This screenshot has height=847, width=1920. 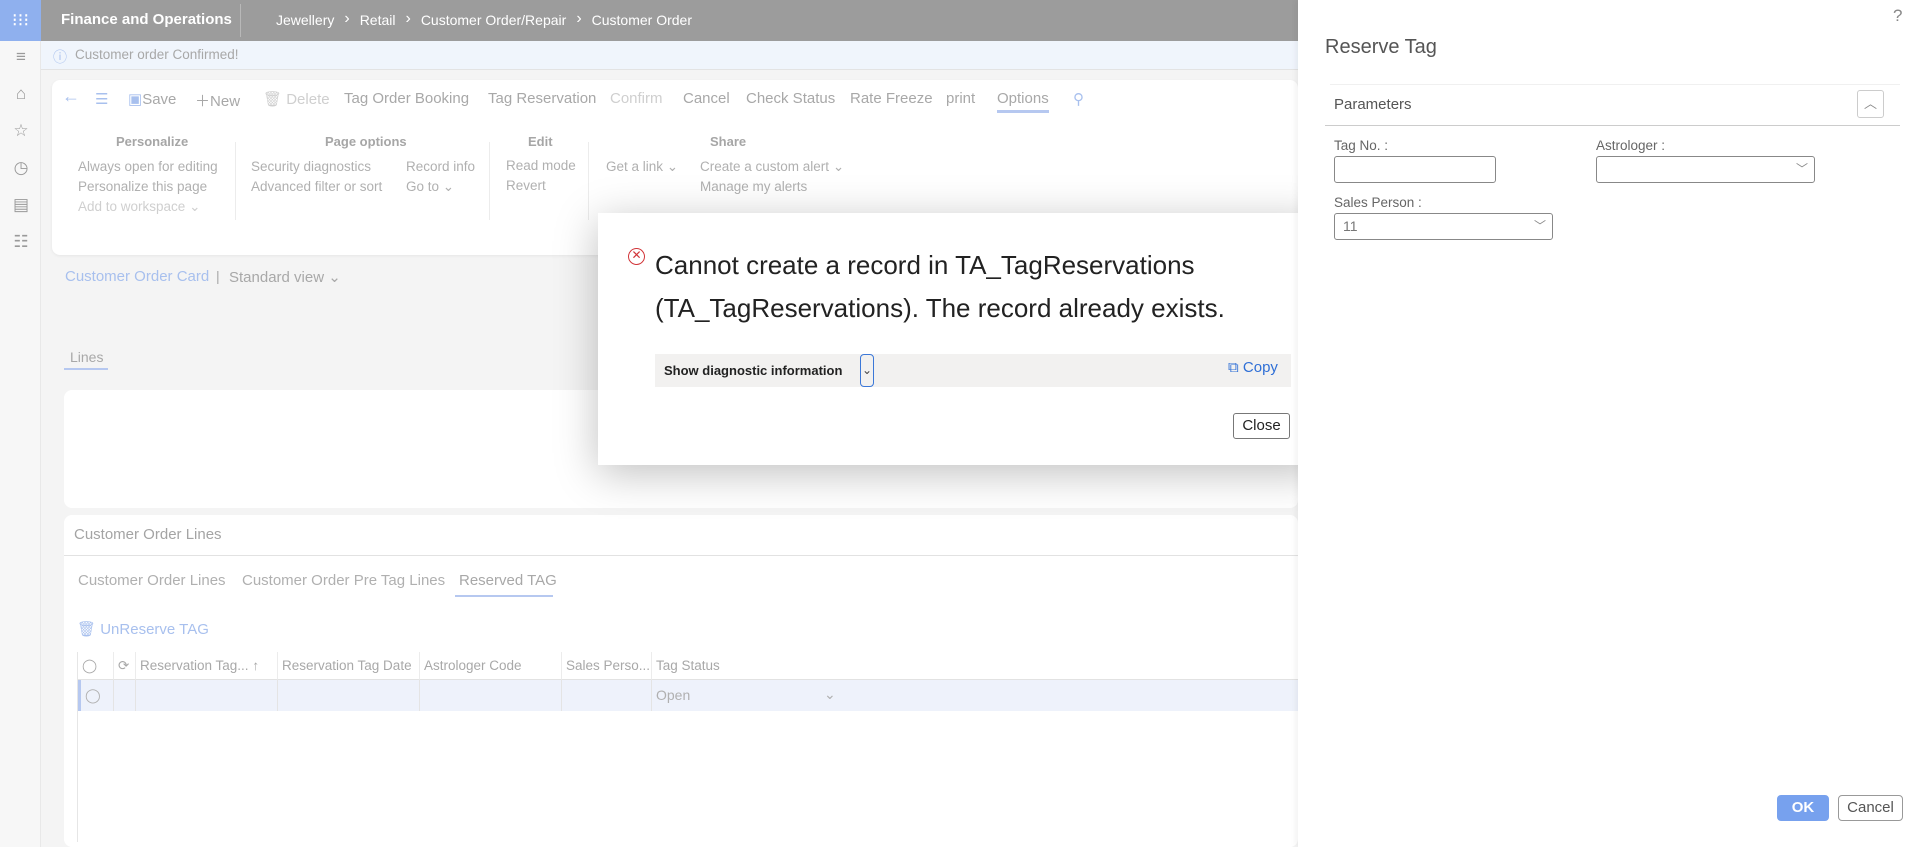 I want to click on view-selector: Standard view ⌄, so click(x=285, y=277).